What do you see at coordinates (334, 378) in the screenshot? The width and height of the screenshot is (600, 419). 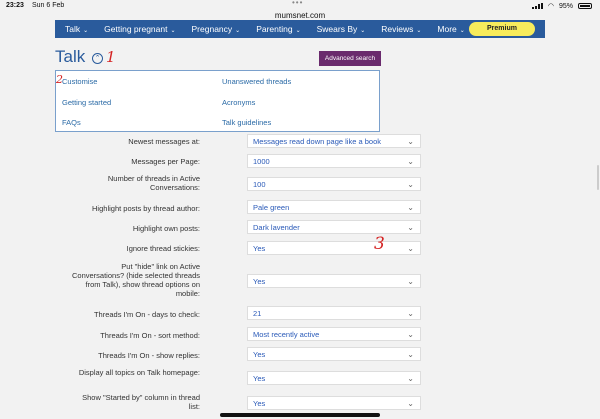 I see `setting-select-all-topics: Yes ⌄` at bounding box center [334, 378].